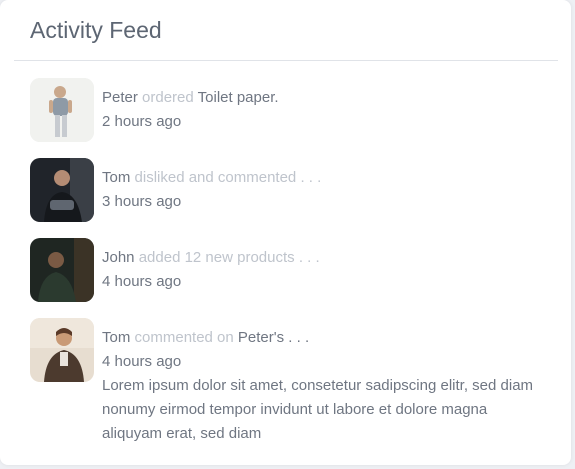 This screenshot has height=469, width=575. Describe the element at coordinates (322, 258) in the screenshot. I see `feed-item-headline: John added 12 new products . . .` at that location.